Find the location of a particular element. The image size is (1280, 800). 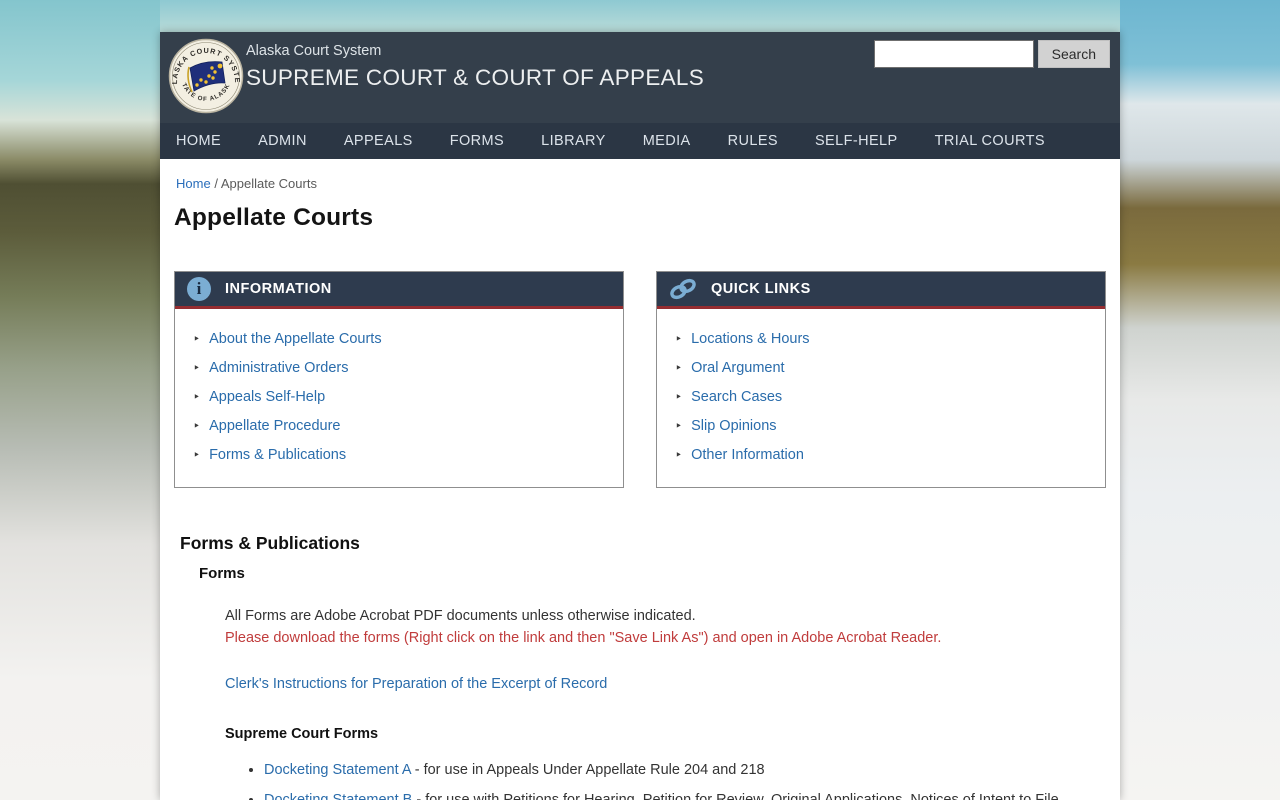

nav-item-home: HOME is located at coordinates (198, 141).